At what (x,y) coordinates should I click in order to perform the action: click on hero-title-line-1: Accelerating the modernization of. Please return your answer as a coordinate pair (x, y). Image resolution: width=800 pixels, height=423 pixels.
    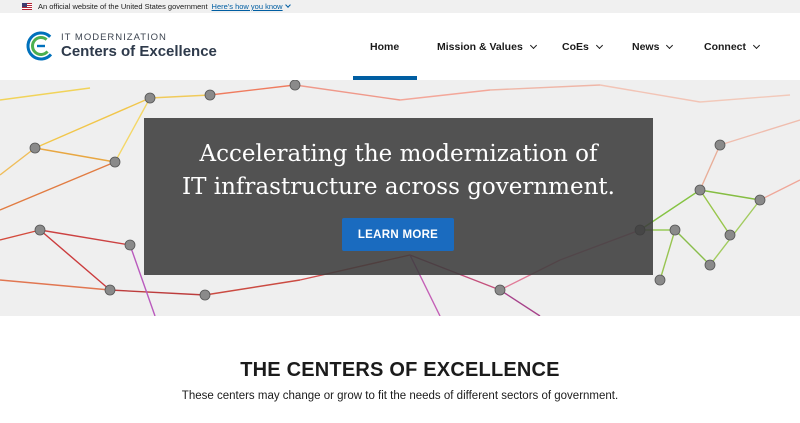
    Looking at the image, I should click on (398, 154).